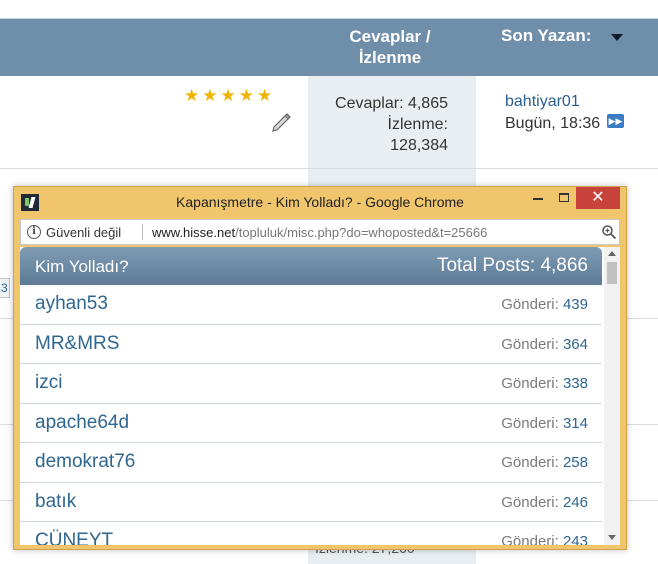 The image size is (658, 564). What do you see at coordinates (311, 502) in the screenshot?
I see `list-item: batık Gönderi: 246` at bounding box center [311, 502].